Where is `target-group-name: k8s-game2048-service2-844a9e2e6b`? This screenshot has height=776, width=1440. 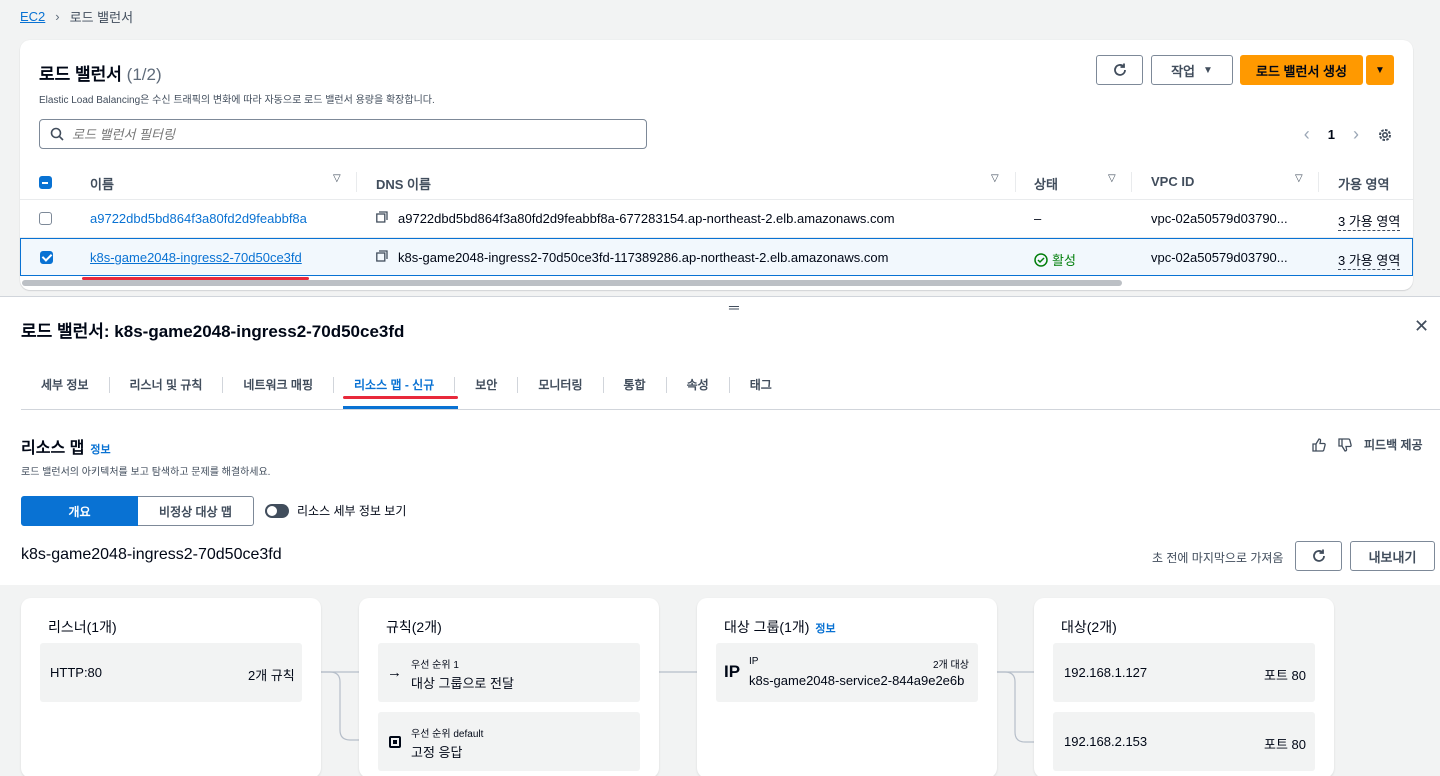 target-group-name: k8s-game2048-service2-844a9e2e6b is located at coordinates (857, 680).